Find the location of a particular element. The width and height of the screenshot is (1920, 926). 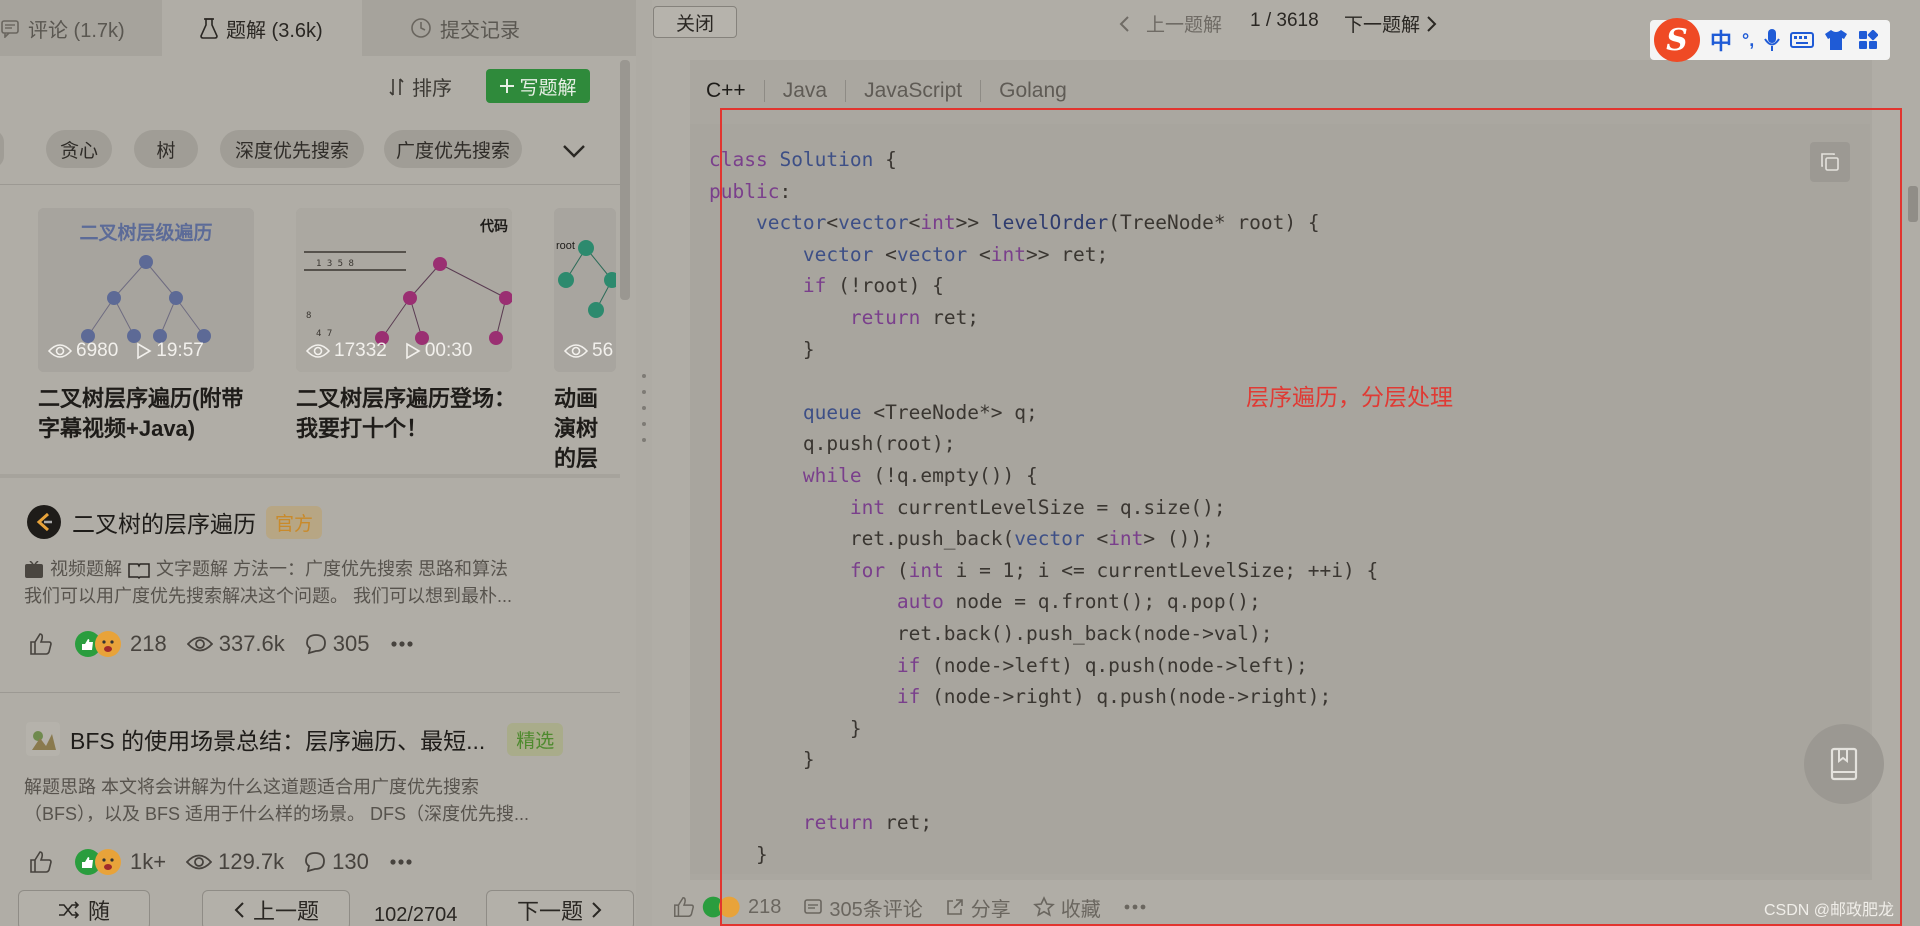

thumbnail-caption: 二叉树层级遍历 is located at coordinates (146, 233).